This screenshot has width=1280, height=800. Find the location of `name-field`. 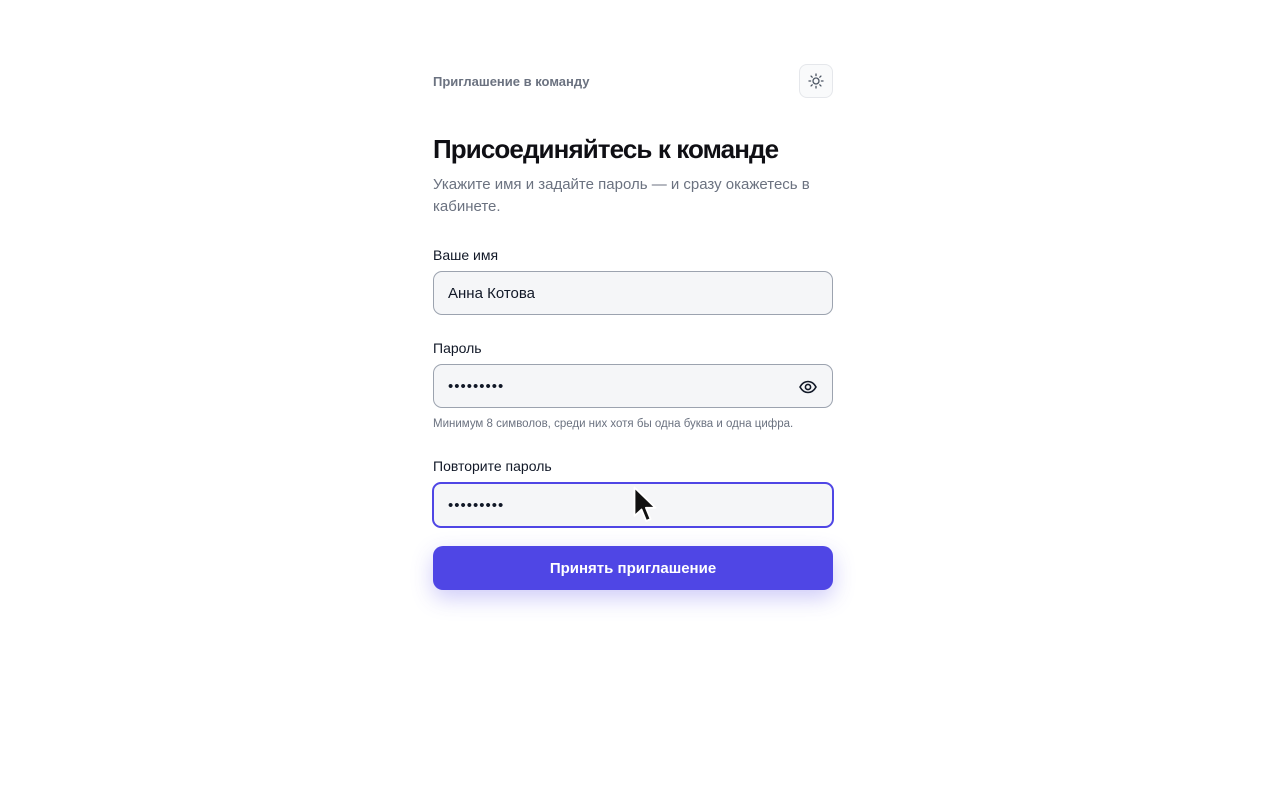

name-field is located at coordinates (633, 293).